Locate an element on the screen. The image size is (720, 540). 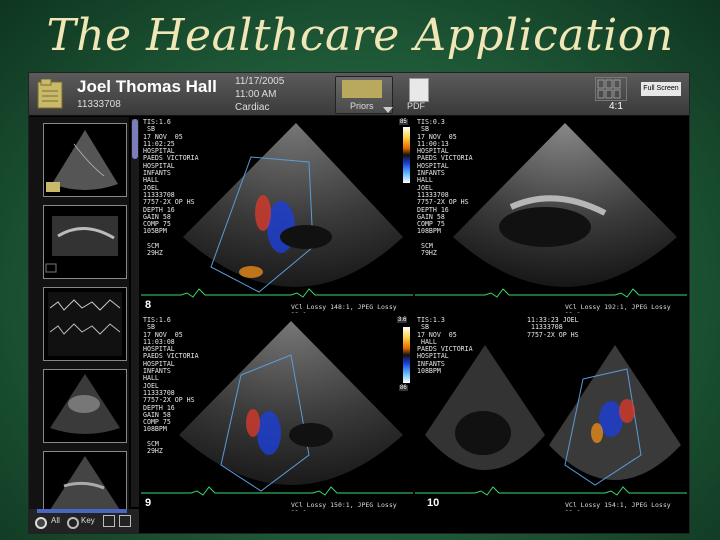
pane-1-color-scale is located at coordinates (406, 155).